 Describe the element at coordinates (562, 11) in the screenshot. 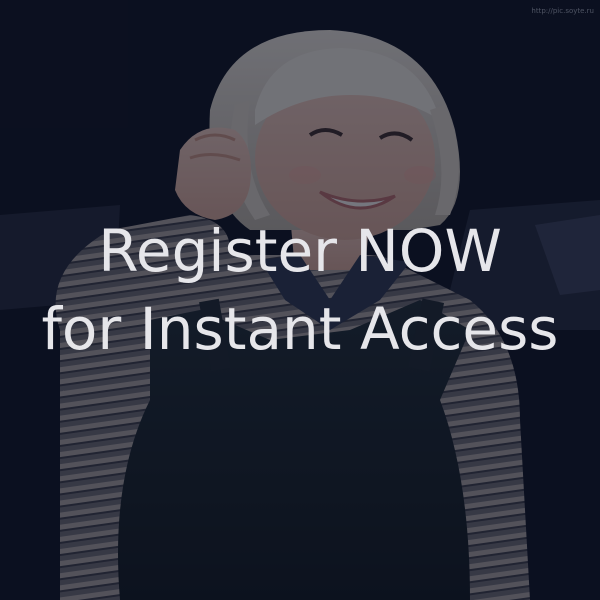

I see `watermark-text: http://pic.soyte.ru` at that location.